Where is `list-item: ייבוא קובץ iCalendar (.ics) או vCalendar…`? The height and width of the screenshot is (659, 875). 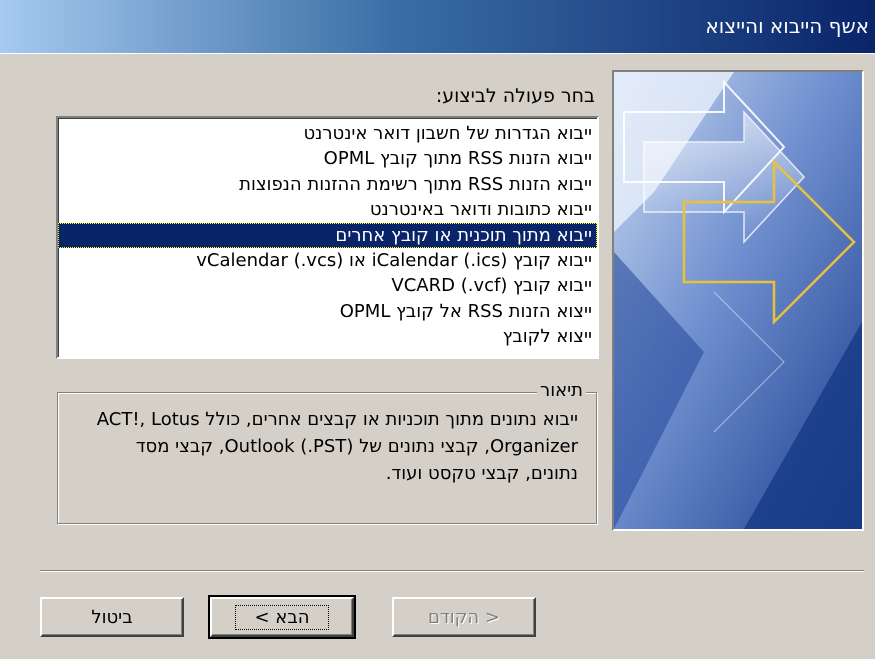
list-item: ייבוא קובץ iCalendar (.ics) או vCalendar… is located at coordinates (327, 260).